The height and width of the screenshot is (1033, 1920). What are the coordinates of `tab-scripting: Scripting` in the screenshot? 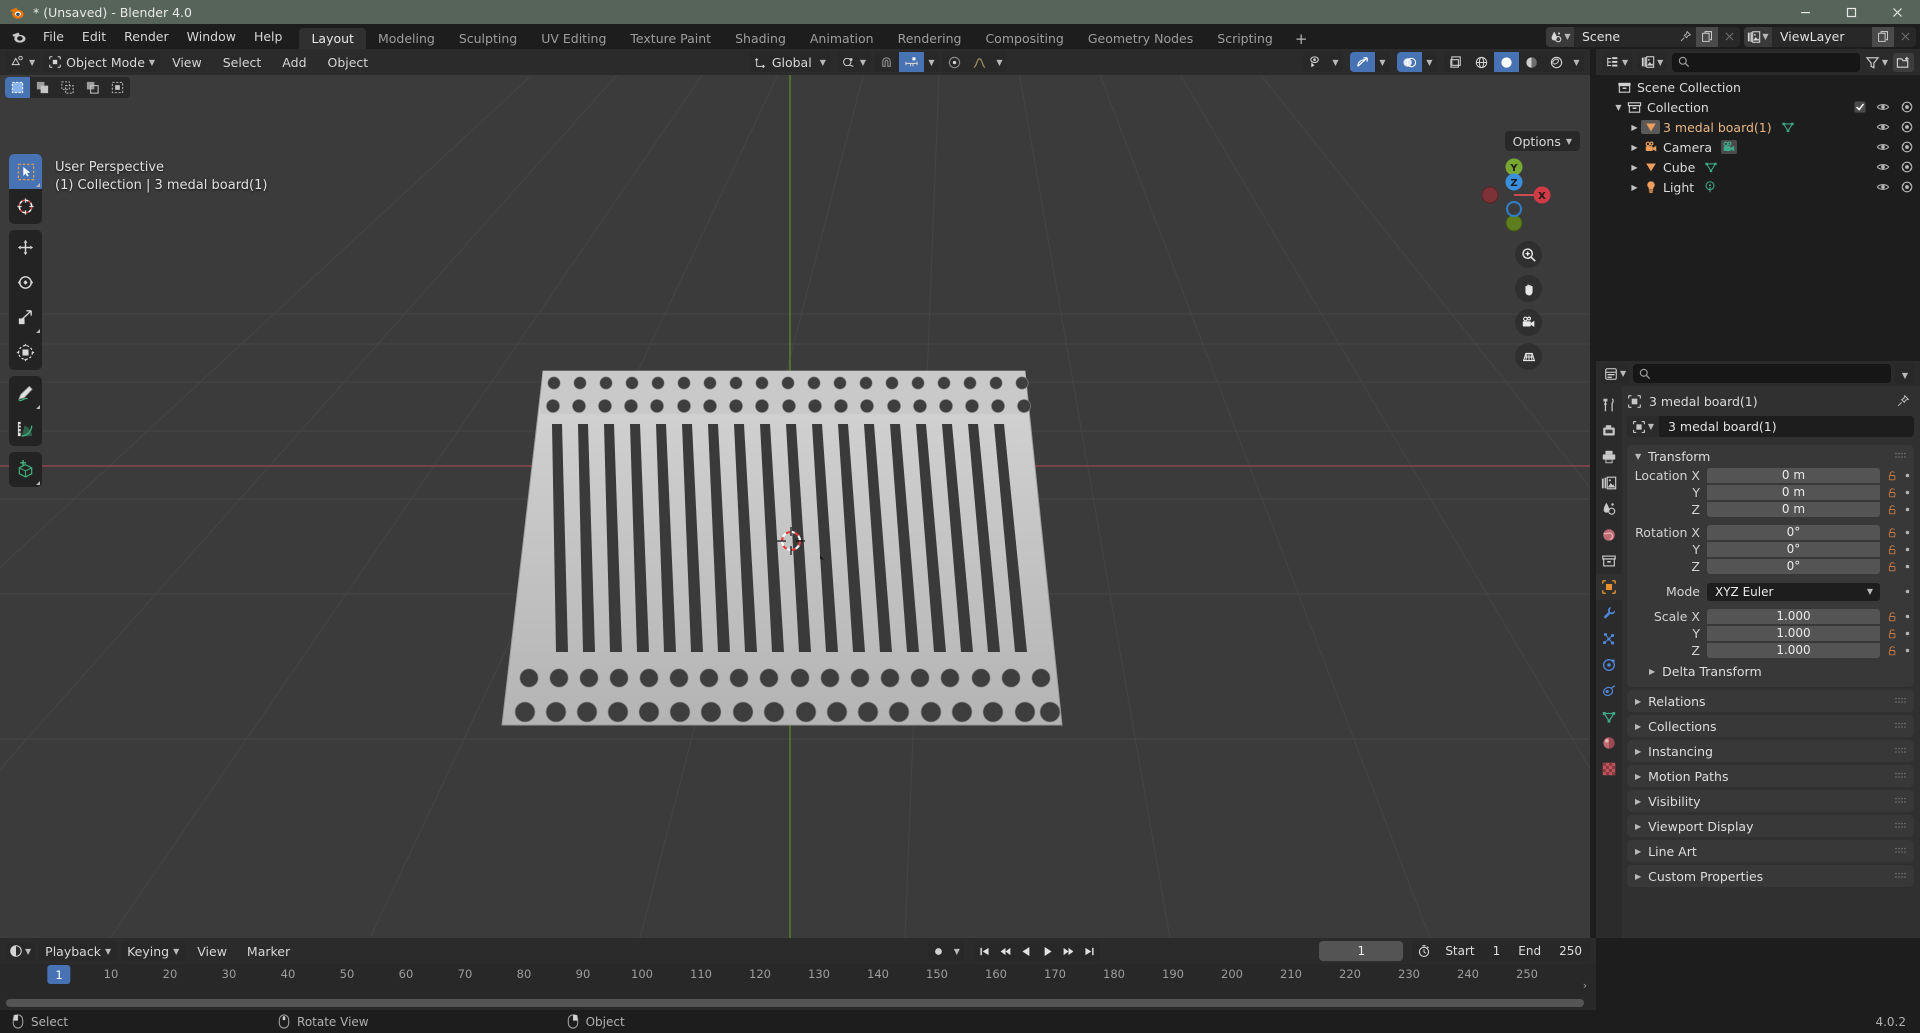 It's located at (1245, 38).